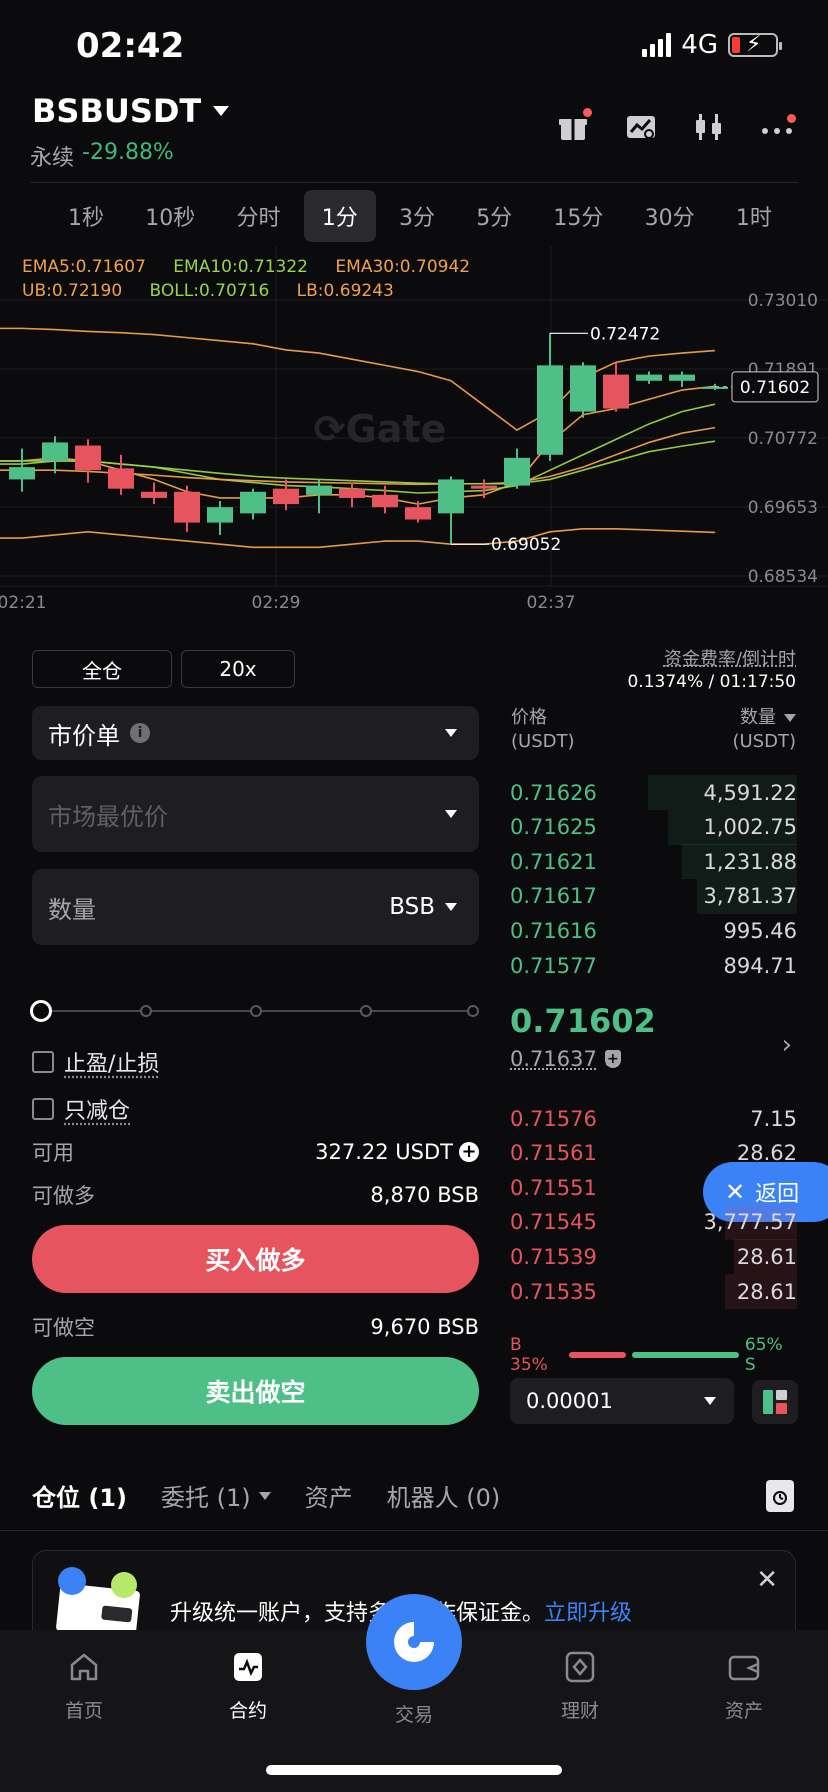  I want to click on mark-price: 0.71637, so click(553, 1059).